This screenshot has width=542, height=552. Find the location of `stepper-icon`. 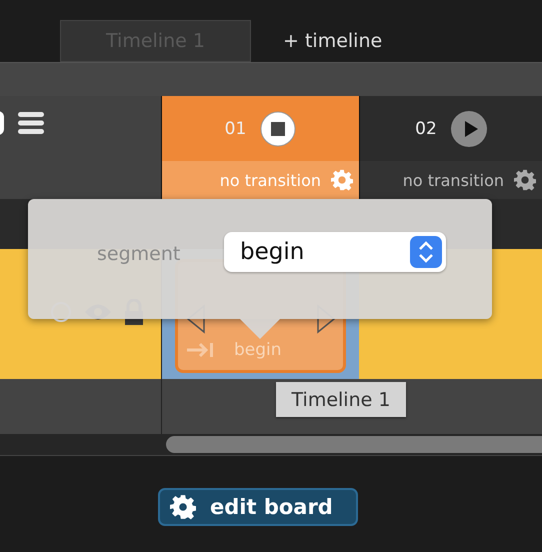

stepper-icon is located at coordinates (426, 252).